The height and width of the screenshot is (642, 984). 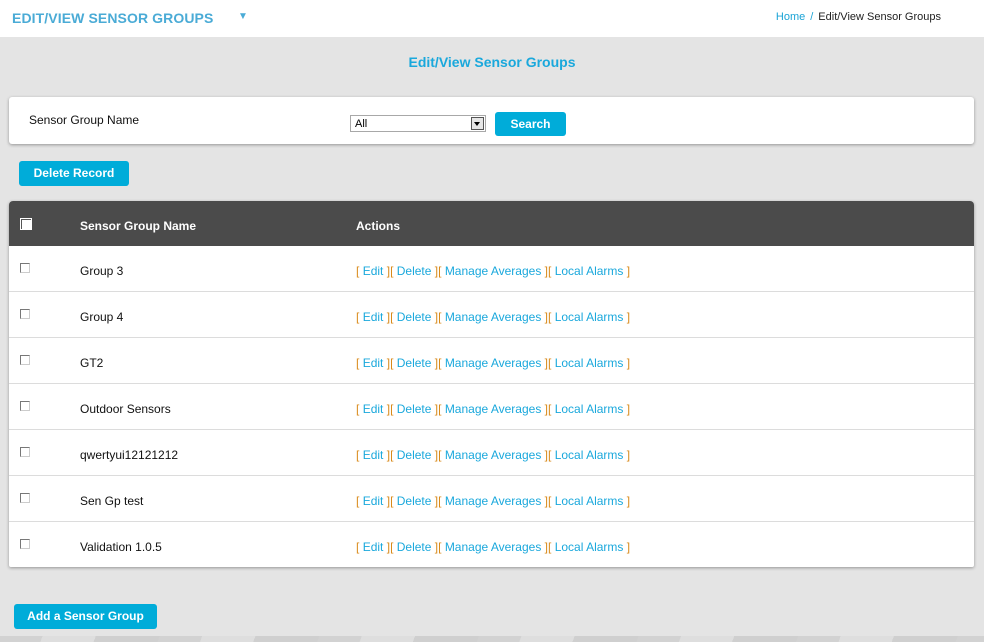 I want to click on sensor-group-name-label: Sensor Group Name, so click(x=84, y=120).